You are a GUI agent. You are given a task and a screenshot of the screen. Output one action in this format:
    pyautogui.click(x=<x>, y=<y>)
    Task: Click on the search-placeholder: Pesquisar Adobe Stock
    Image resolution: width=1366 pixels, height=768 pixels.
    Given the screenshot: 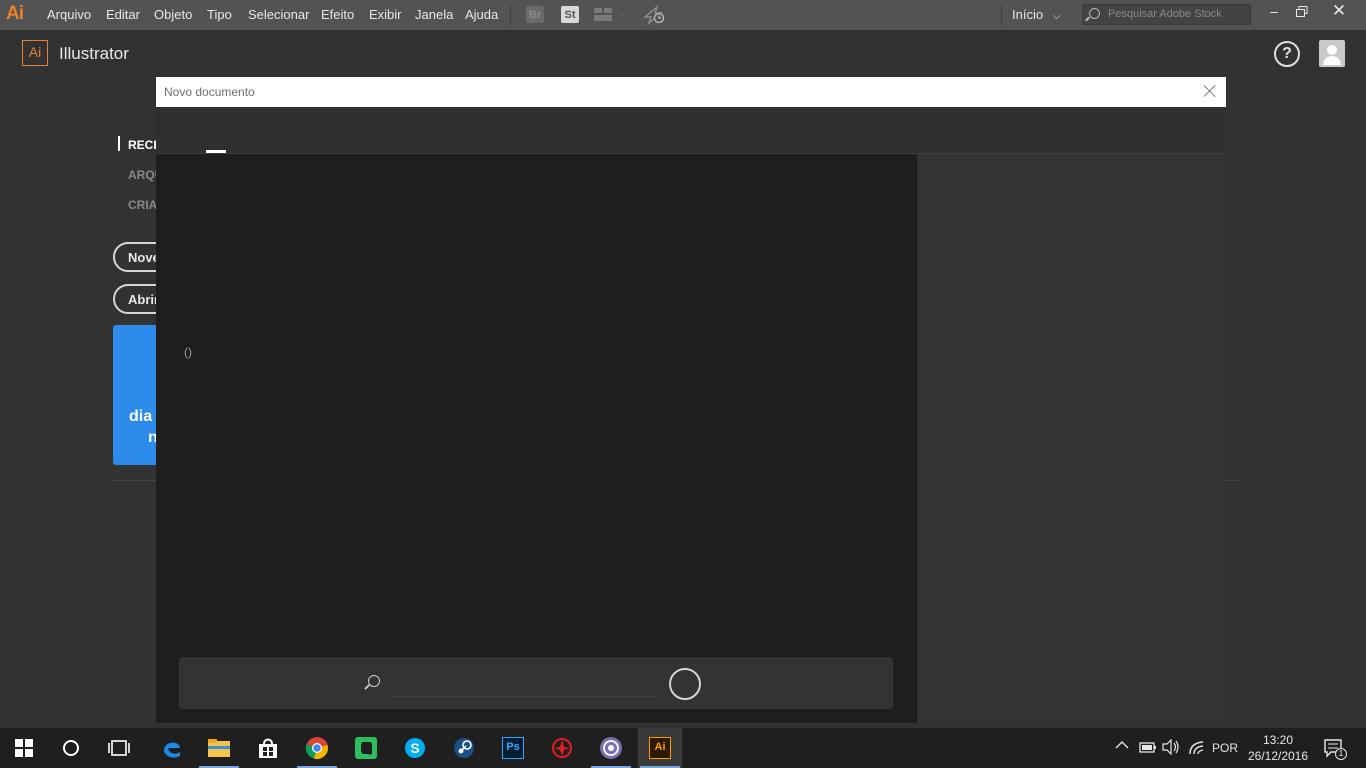 What is the action you would take?
    pyautogui.click(x=1165, y=14)
    